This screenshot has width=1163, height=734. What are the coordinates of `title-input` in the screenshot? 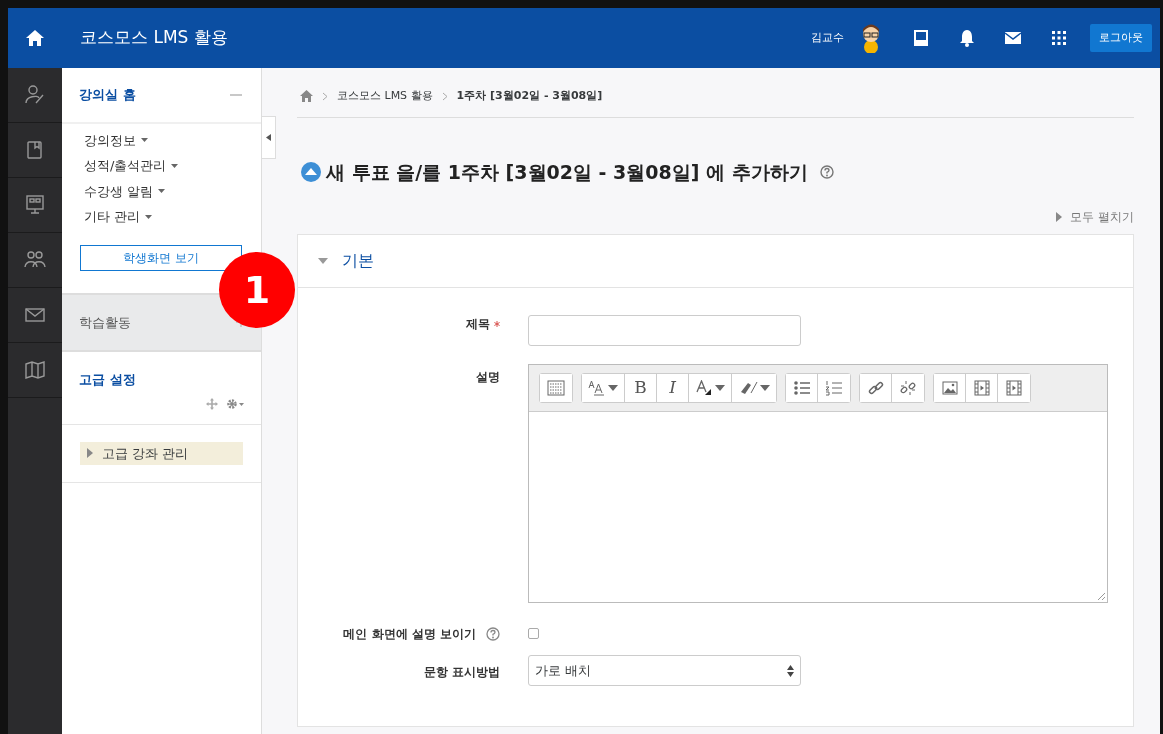 It's located at (664, 330).